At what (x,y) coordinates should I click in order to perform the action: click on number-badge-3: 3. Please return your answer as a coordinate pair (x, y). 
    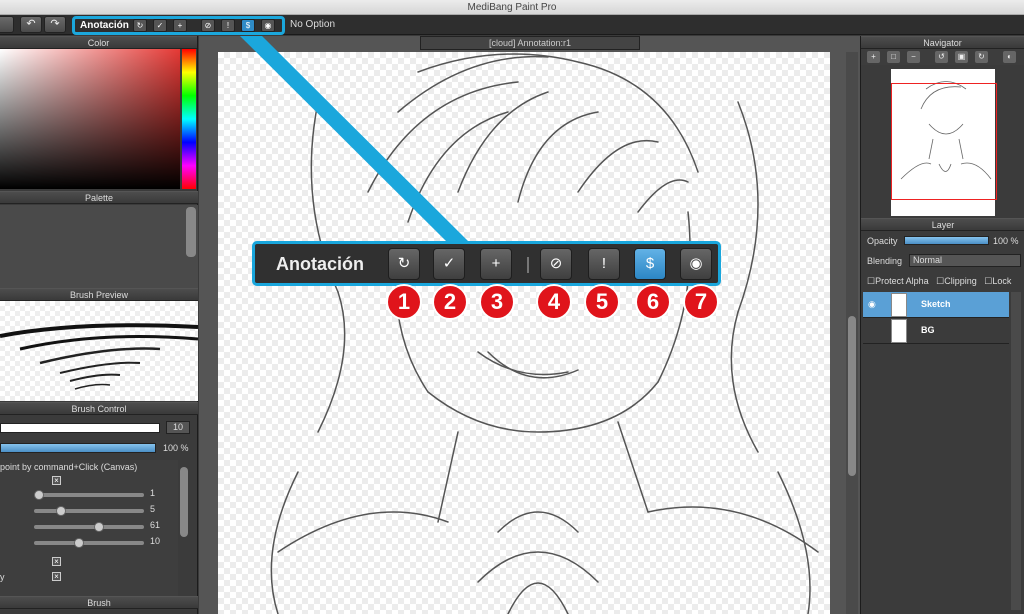
    Looking at the image, I should click on (497, 302).